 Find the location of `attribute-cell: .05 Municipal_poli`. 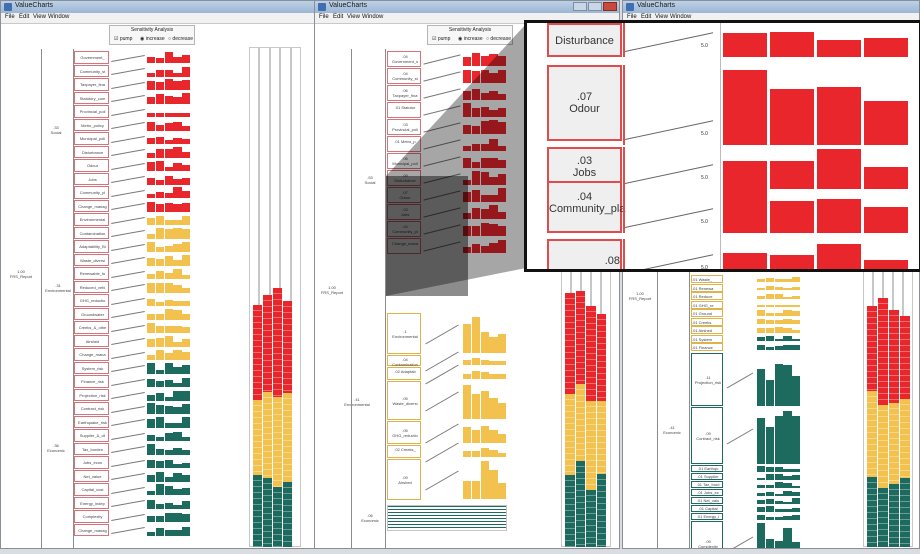

attribute-cell: .05 Municipal_poli is located at coordinates (404, 161).